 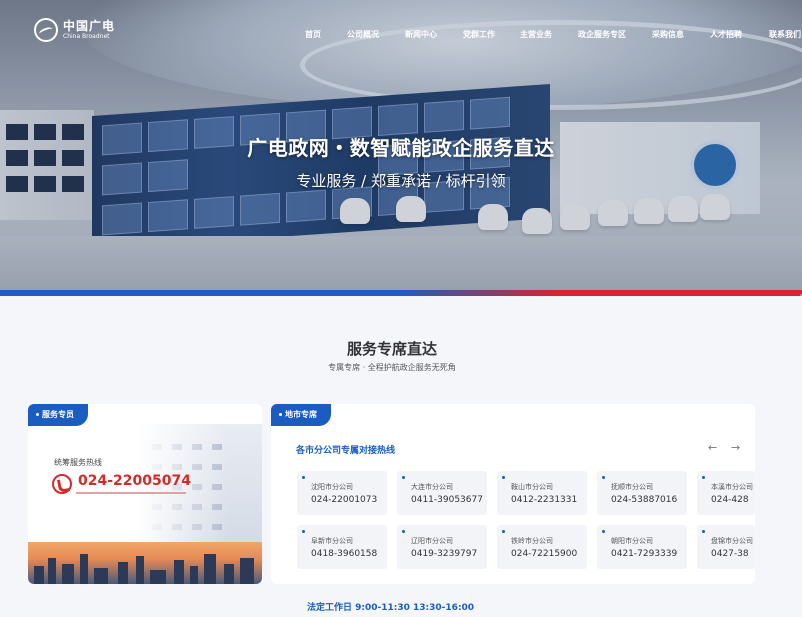 What do you see at coordinates (735, 447) in the screenshot?
I see `arrow-right-icon: →` at bounding box center [735, 447].